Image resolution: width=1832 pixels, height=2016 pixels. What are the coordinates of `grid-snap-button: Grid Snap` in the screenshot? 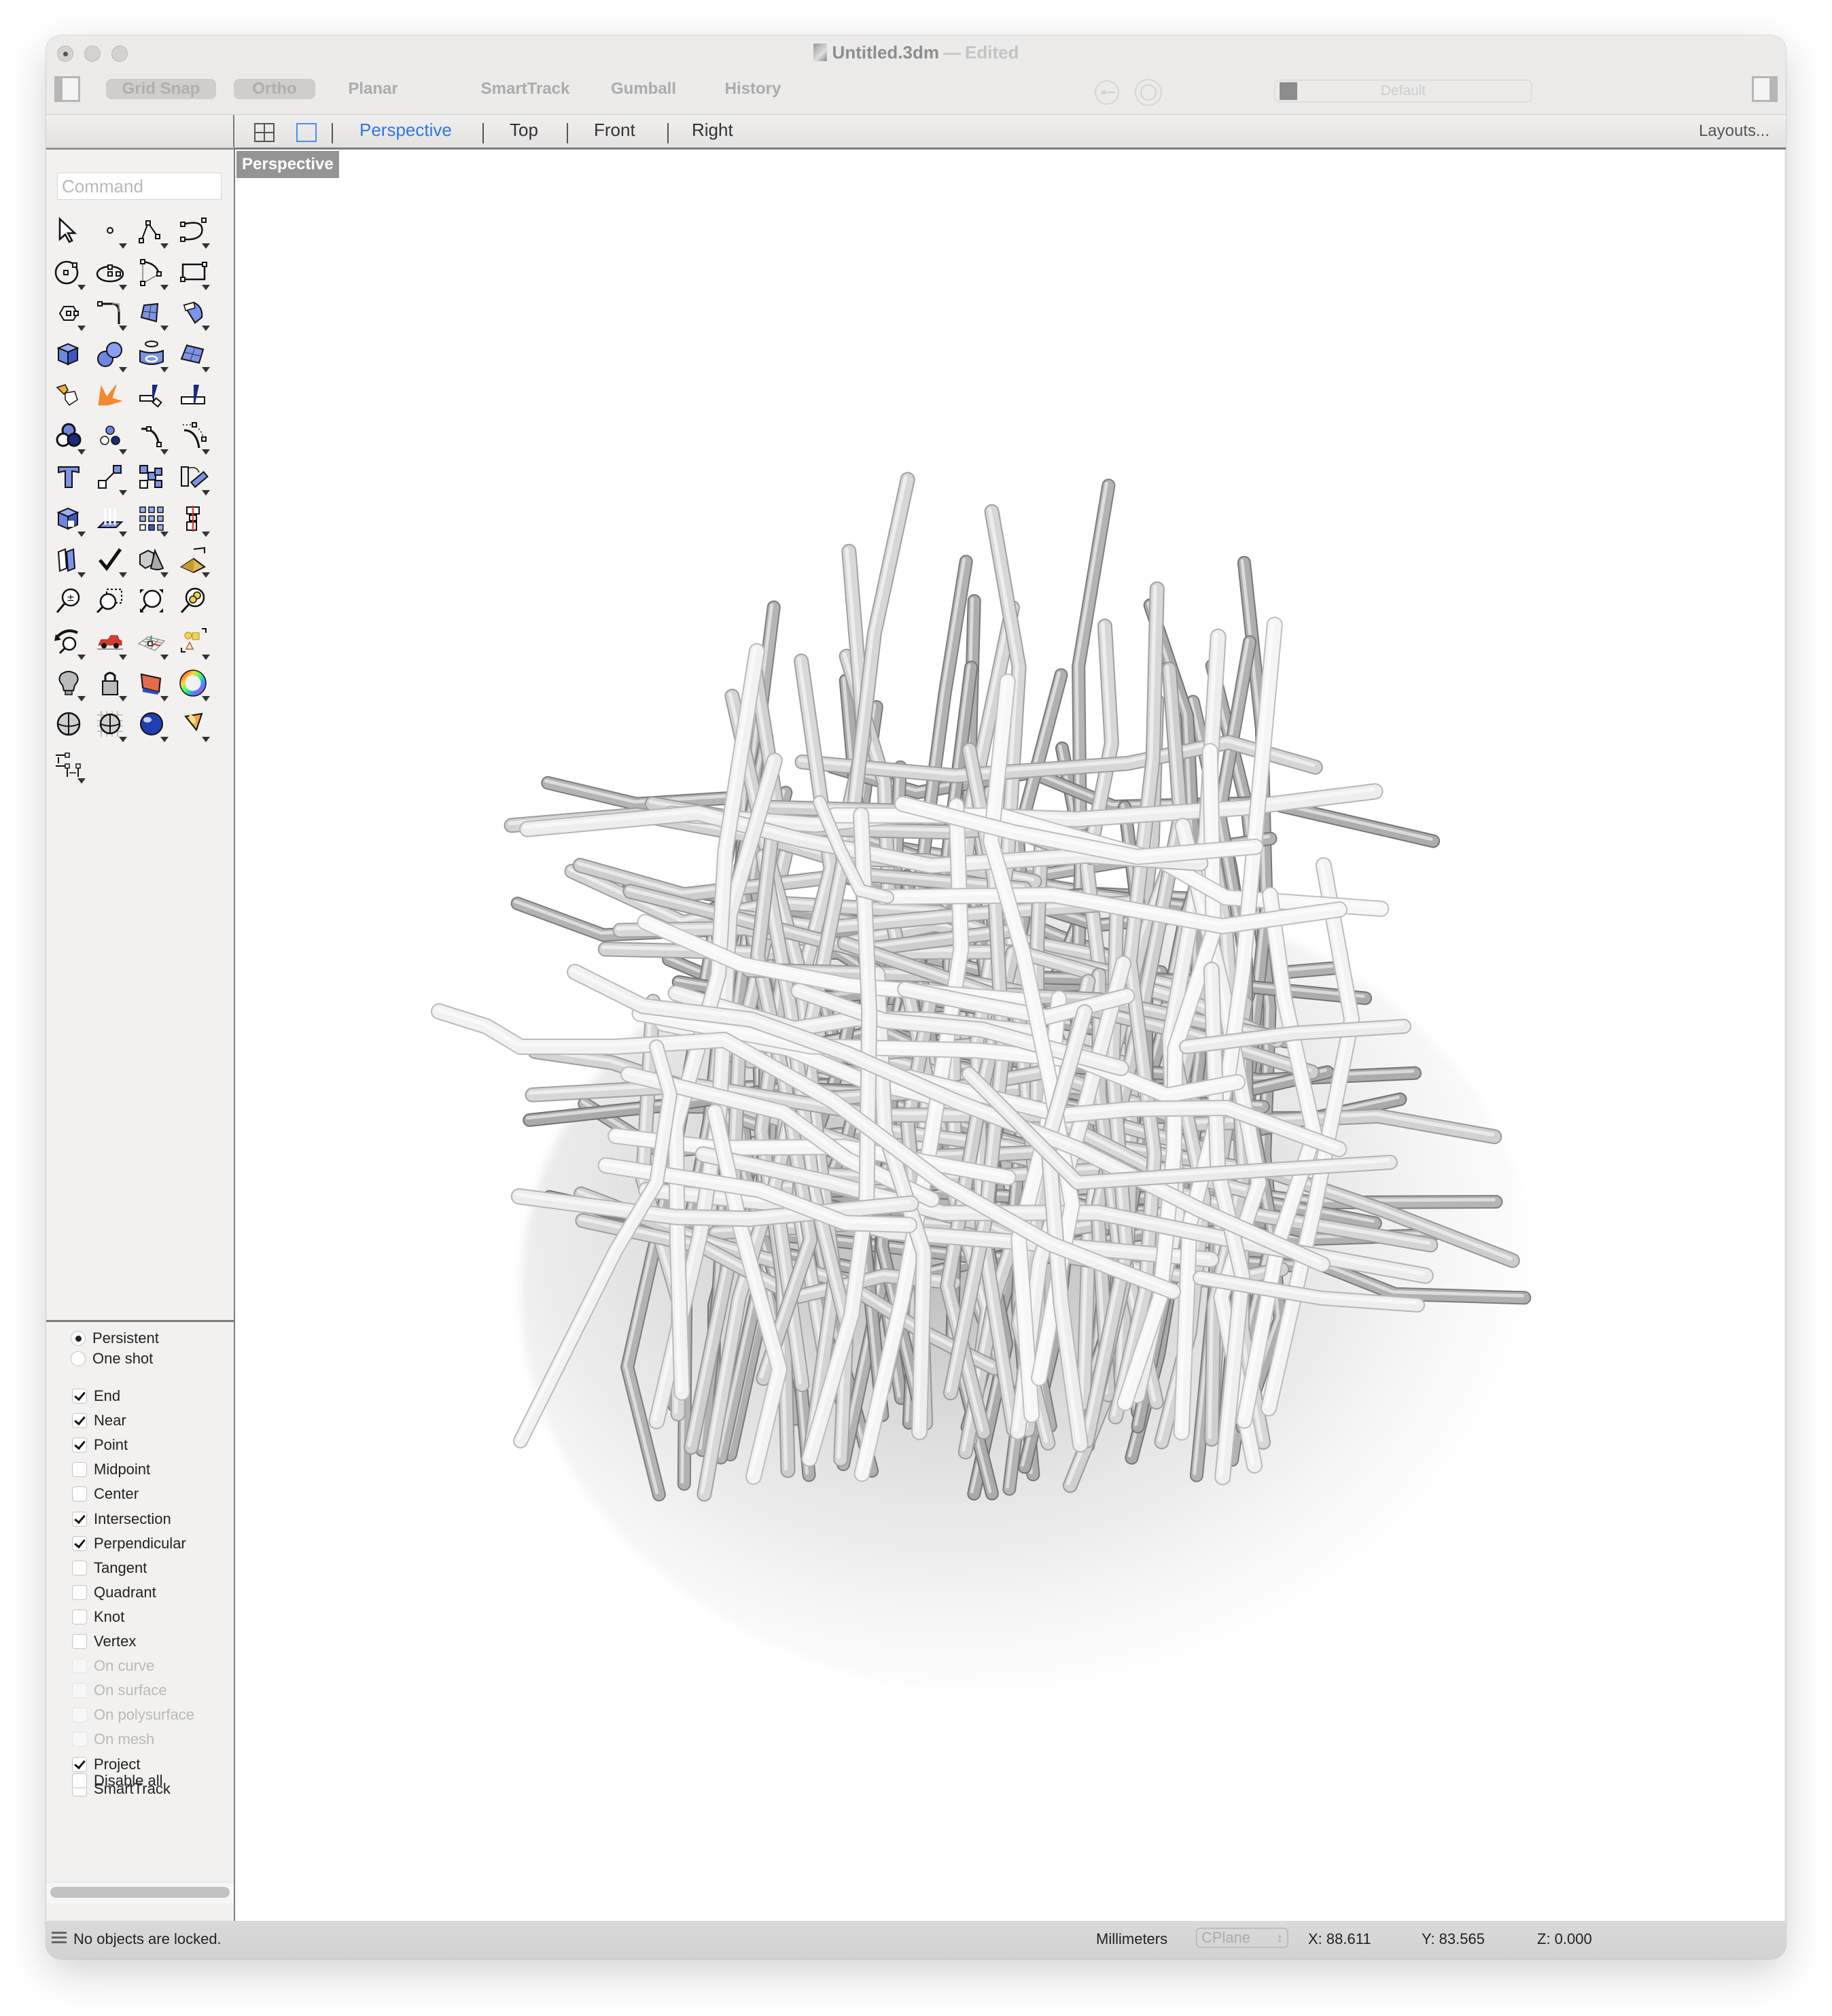 It's located at (161, 89).